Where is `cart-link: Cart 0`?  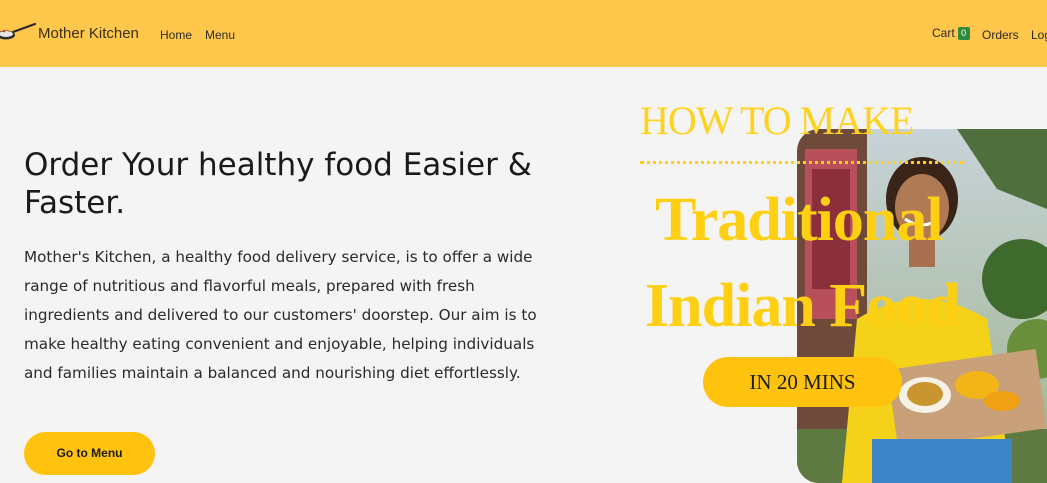
cart-link: Cart 0 is located at coordinates (951, 33).